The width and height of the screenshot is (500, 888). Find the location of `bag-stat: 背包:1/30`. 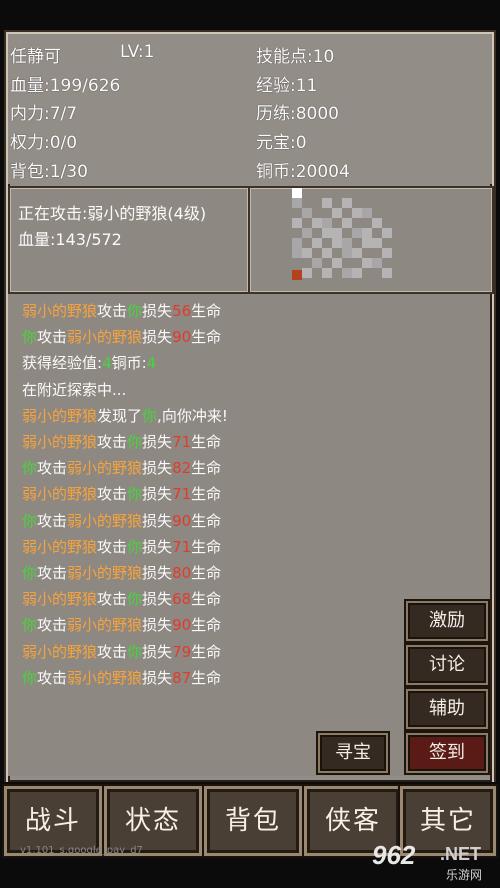

bag-stat: 背包:1/30 is located at coordinates (49, 172).